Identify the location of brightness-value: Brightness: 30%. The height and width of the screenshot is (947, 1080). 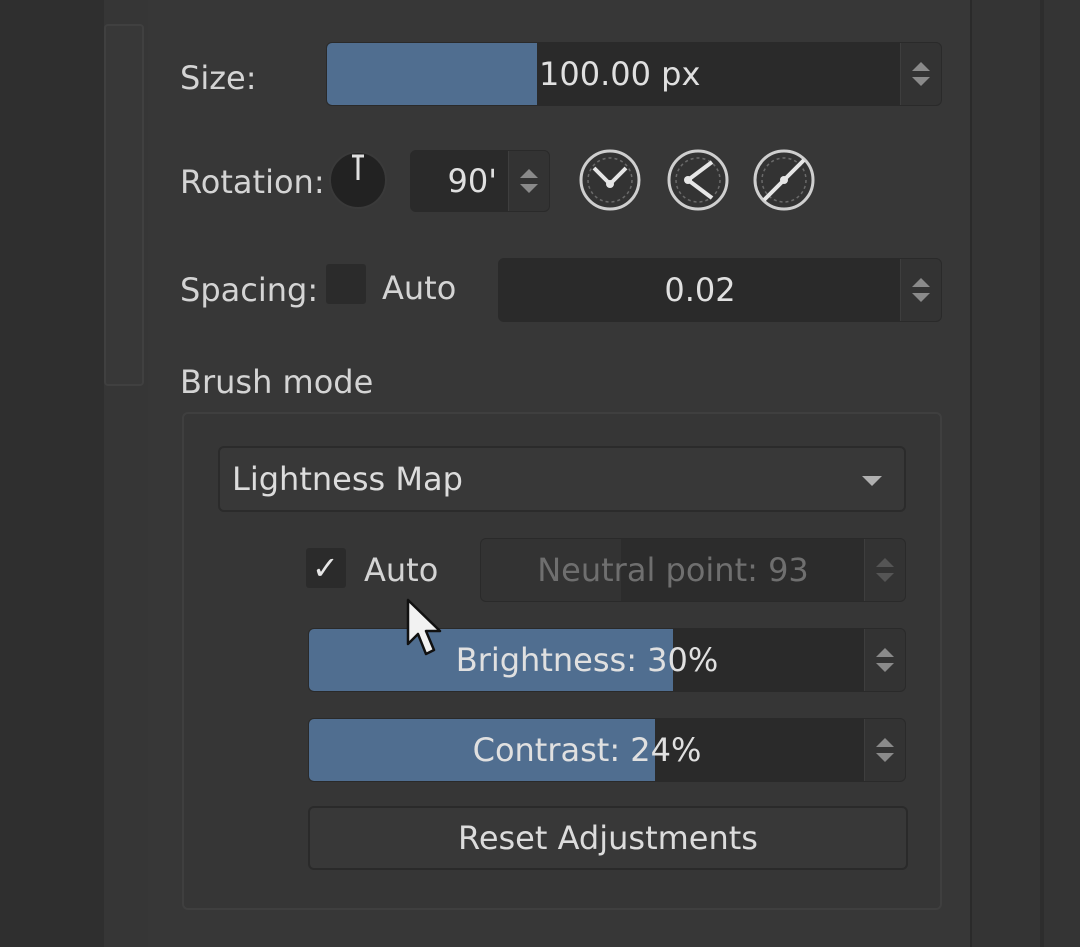
(587, 660).